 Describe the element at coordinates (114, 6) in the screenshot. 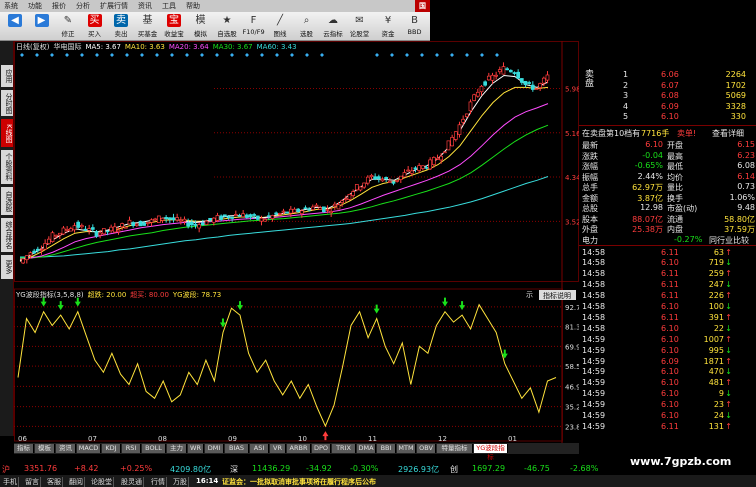

I see `menu-item: 扩展行情` at that location.